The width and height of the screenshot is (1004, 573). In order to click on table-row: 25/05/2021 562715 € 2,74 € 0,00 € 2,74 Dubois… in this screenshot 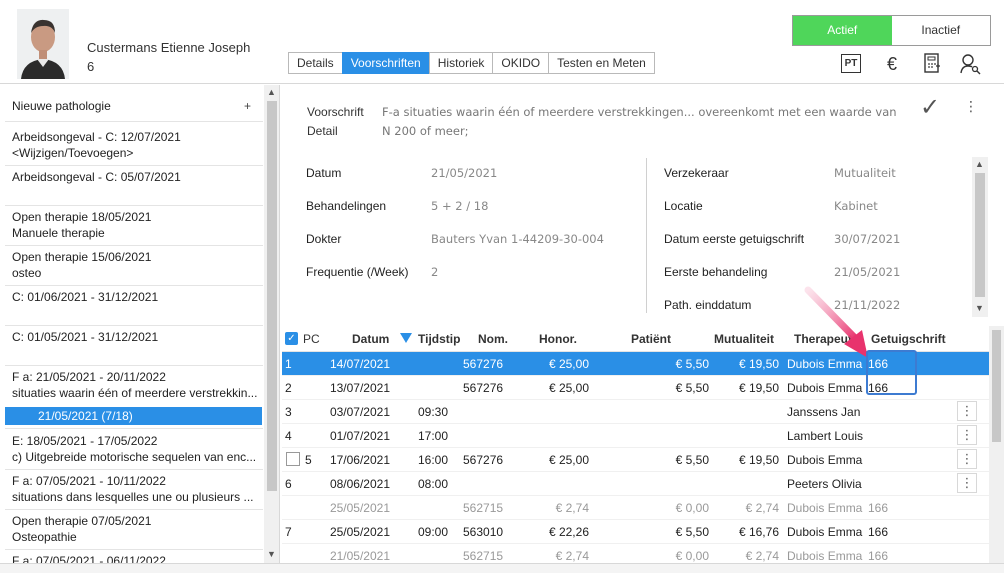, I will do `click(635, 508)`.